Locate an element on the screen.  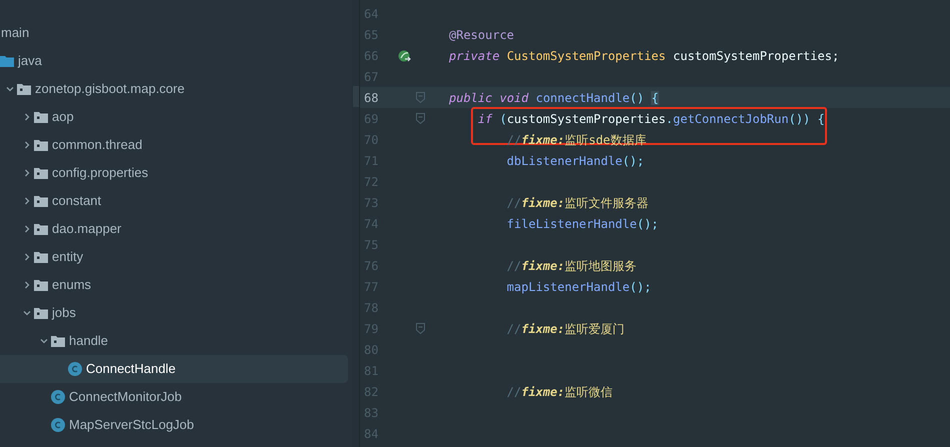
tree-item: entity is located at coordinates (174, 257).